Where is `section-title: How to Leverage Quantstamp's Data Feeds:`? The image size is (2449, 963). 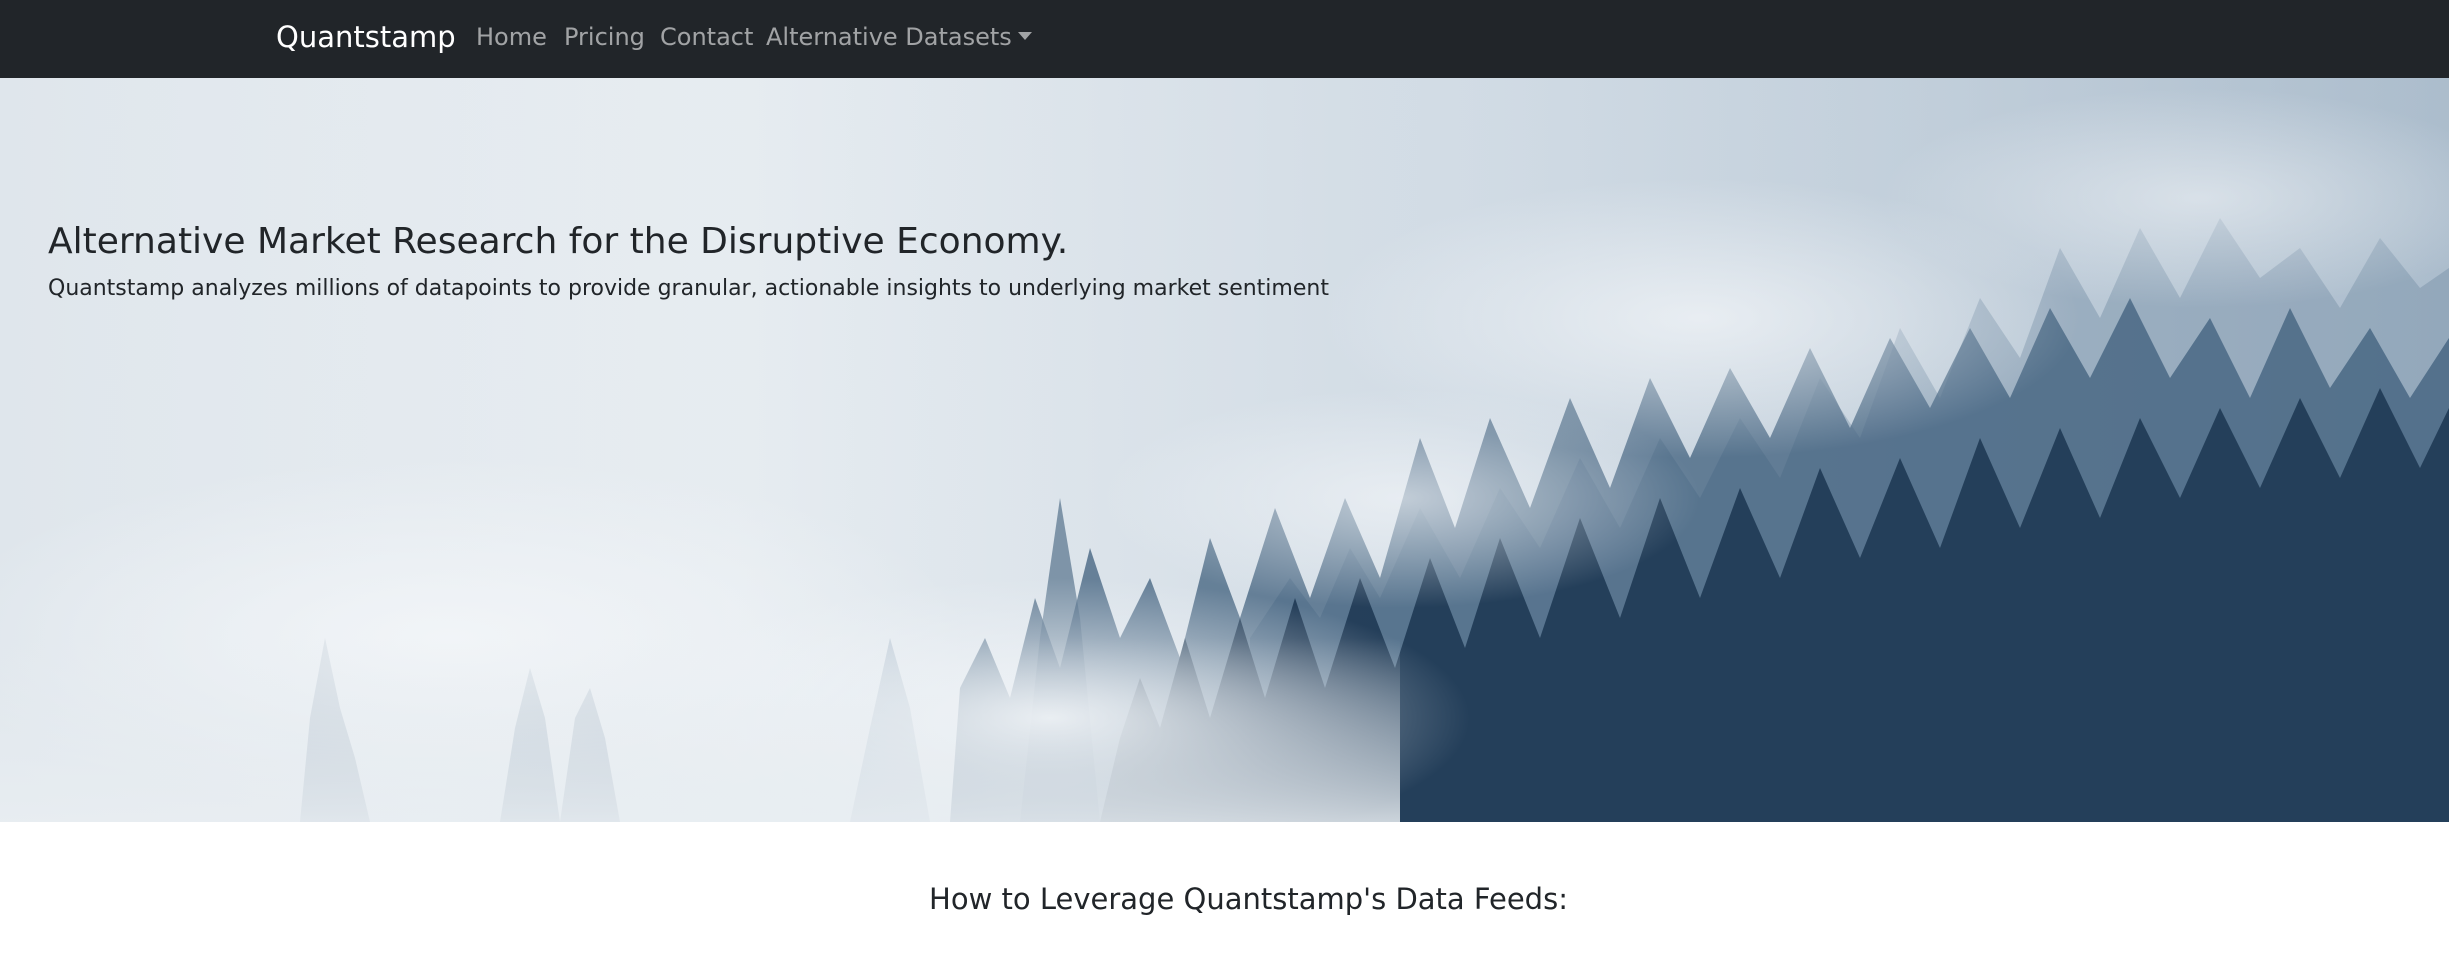 section-title: How to Leverage Quantstamp's Data Feeds: is located at coordinates (1248, 899).